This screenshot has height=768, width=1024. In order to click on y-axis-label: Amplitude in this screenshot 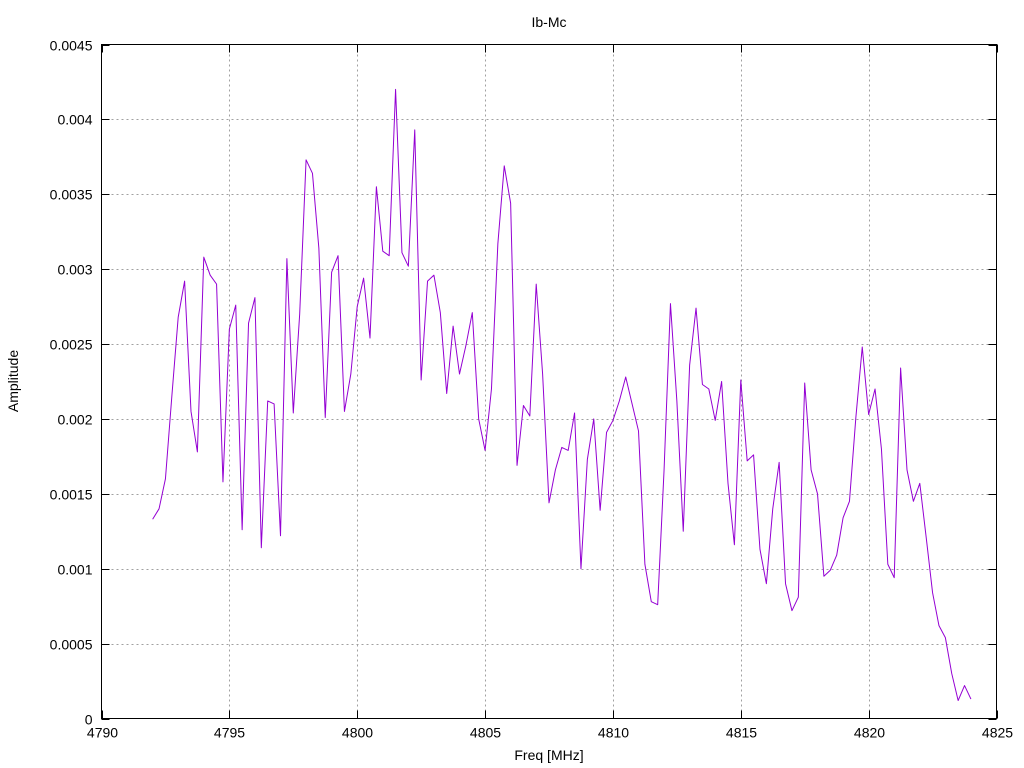, I will do `click(13, 381)`.